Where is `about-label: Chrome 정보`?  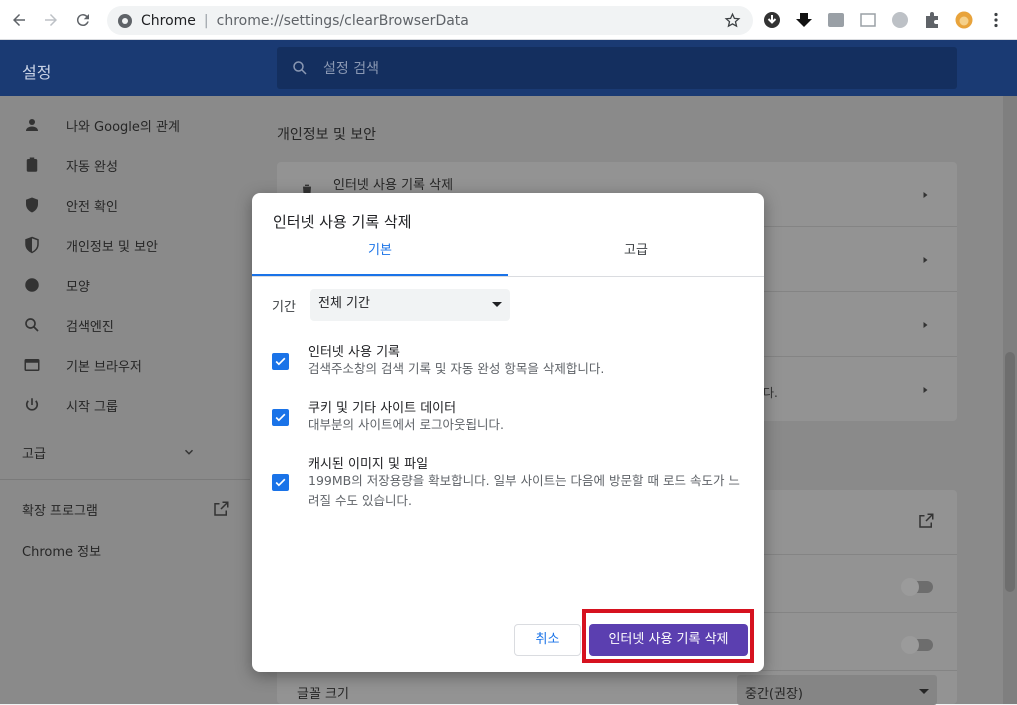
about-label: Chrome 정보 is located at coordinates (62, 552).